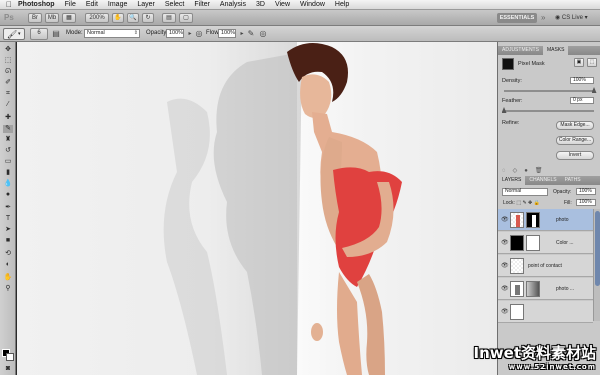 The height and width of the screenshot is (375, 600). I want to click on view-extras-button: ▦, so click(69, 18).